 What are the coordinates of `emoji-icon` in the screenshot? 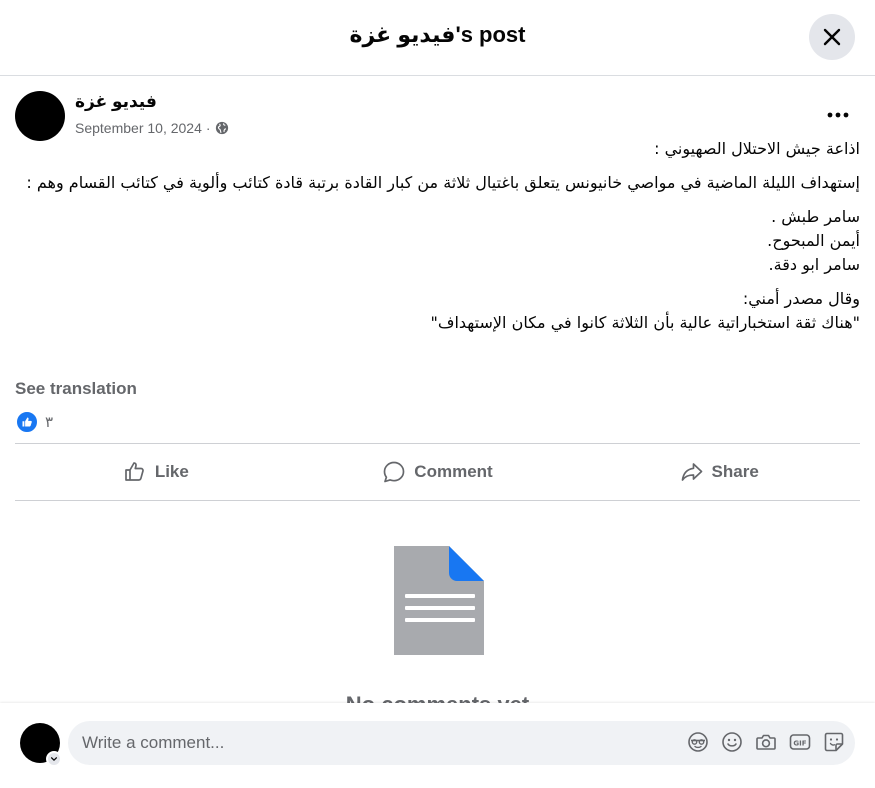 It's located at (732, 742).